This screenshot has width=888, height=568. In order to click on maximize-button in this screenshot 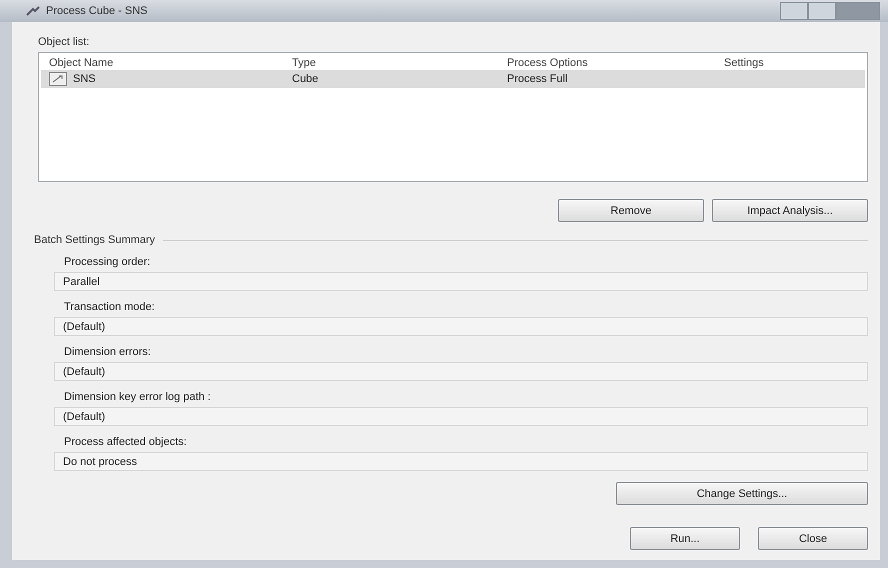, I will do `click(822, 11)`.